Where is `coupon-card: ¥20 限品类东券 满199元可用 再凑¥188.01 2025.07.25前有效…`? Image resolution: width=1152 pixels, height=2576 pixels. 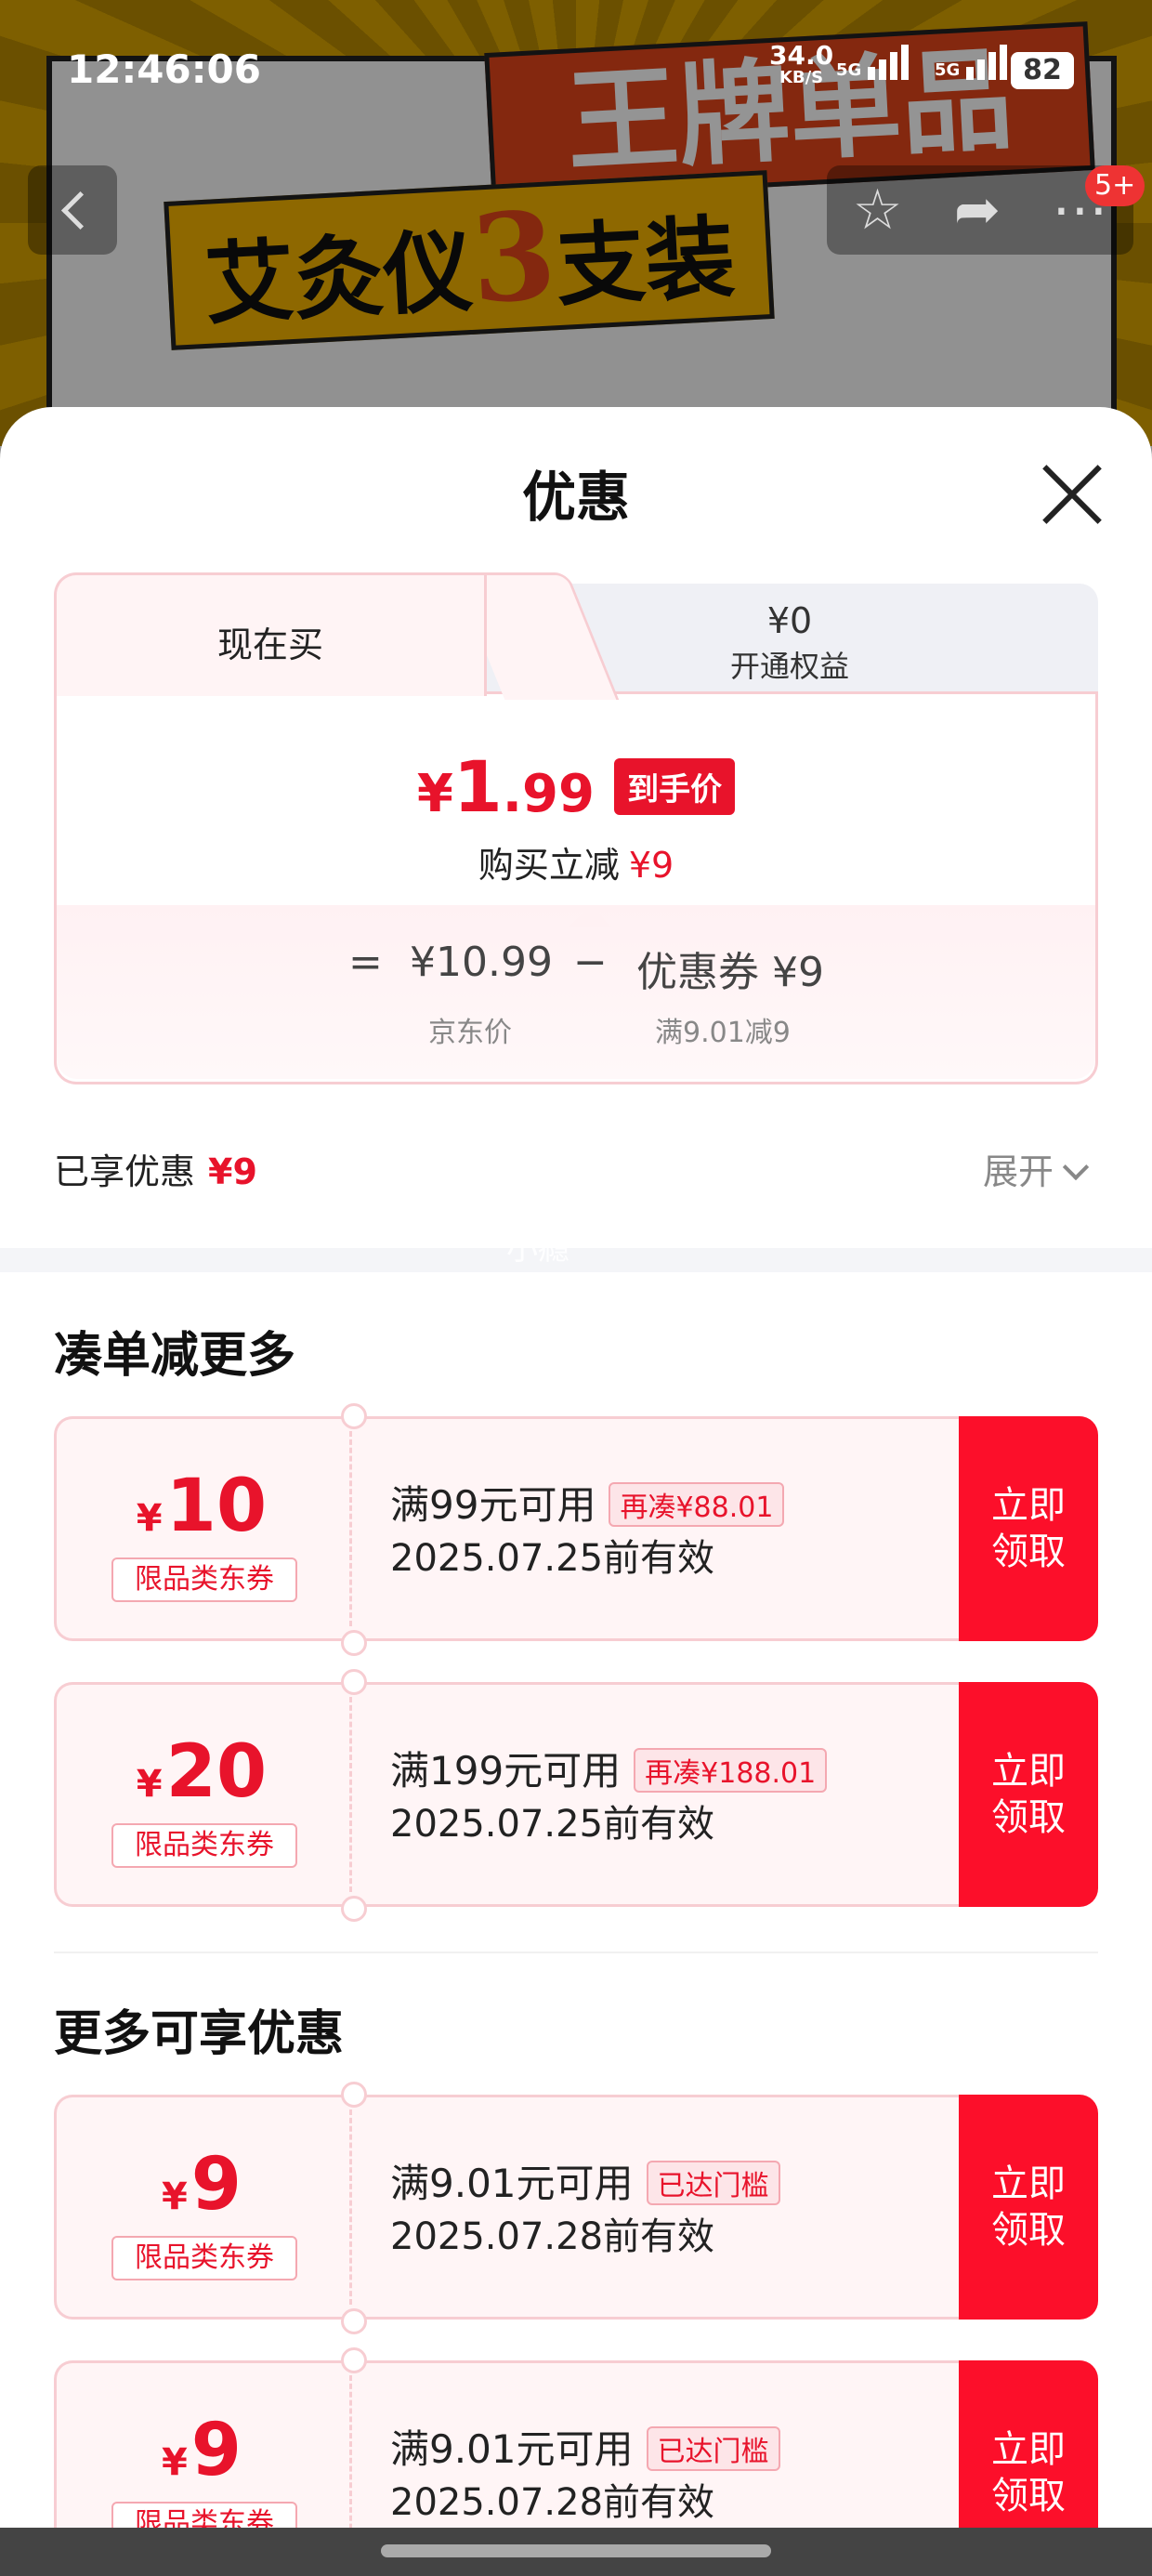 coupon-card: ¥20 限品类东券 满199元可用 再凑¥188.01 2025.07.25前有效… is located at coordinates (576, 1795).